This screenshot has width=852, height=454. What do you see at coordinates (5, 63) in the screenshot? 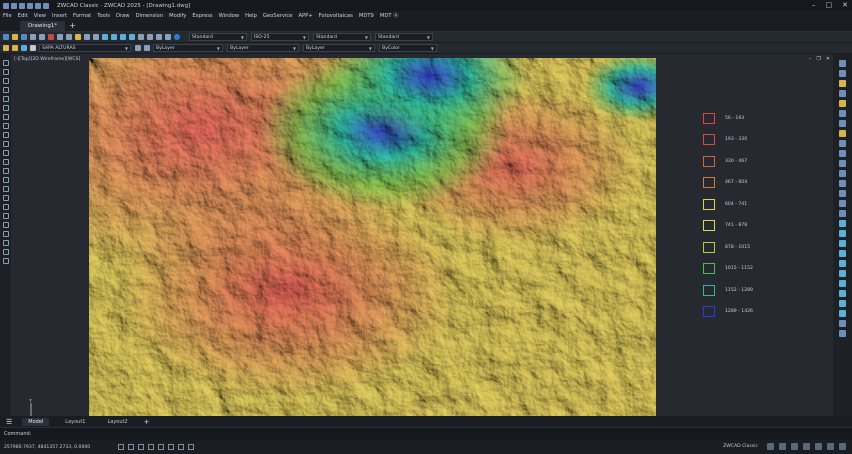
I see `line-icon` at bounding box center [5, 63].